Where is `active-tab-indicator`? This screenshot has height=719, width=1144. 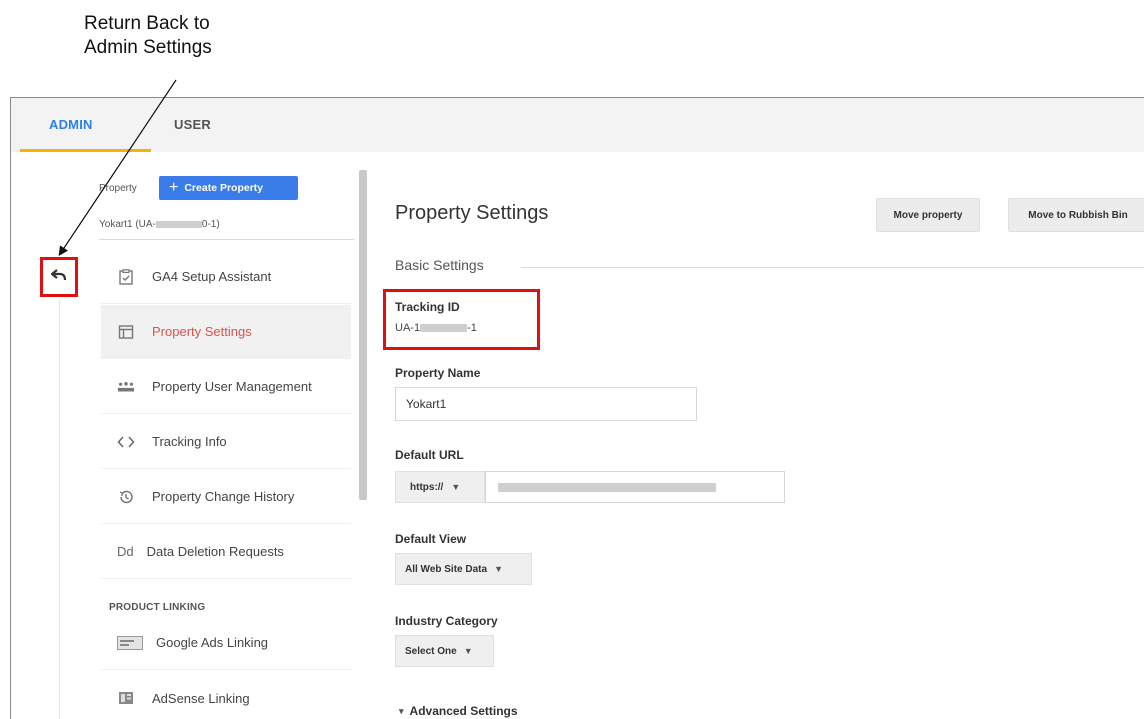
active-tab-indicator is located at coordinates (85, 150).